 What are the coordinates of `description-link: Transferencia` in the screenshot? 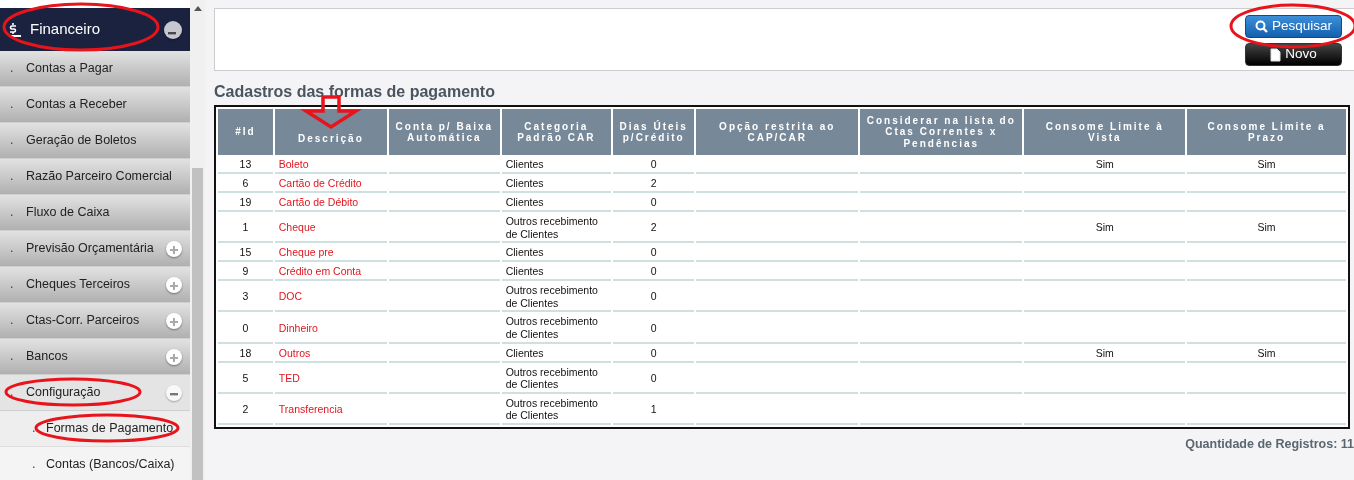 It's located at (310, 409).